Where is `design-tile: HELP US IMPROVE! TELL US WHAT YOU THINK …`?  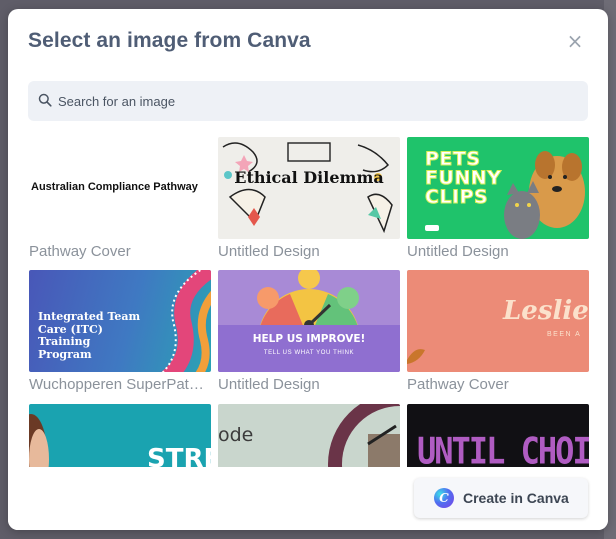
design-tile: HELP US IMPROVE! TELL US WHAT YOU THINK … is located at coordinates (309, 331).